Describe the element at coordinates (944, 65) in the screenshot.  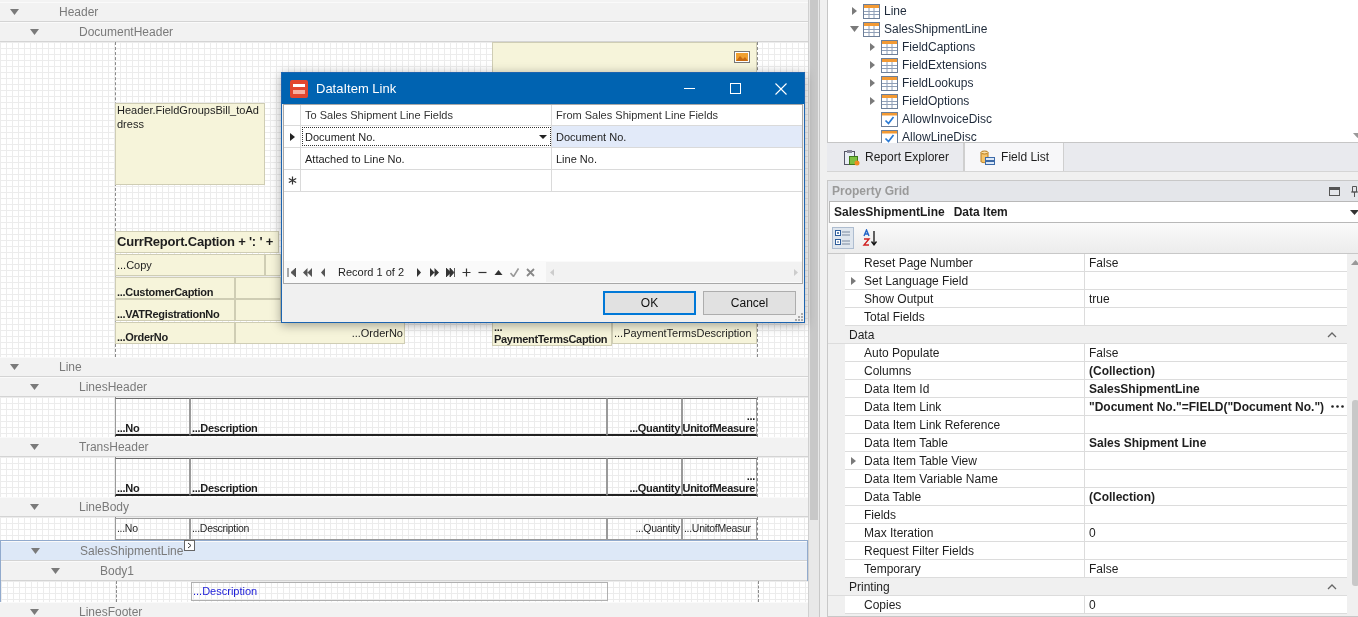
I see `tree-item: FieldExtensions` at that location.